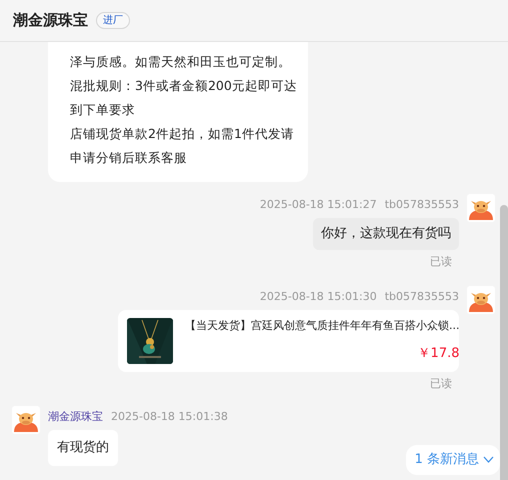 The image size is (508, 480). What do you see at coordinates (438, 354) in the screenshot?
I see `product-price: ￥17.8` at bounding box center [438, 354].